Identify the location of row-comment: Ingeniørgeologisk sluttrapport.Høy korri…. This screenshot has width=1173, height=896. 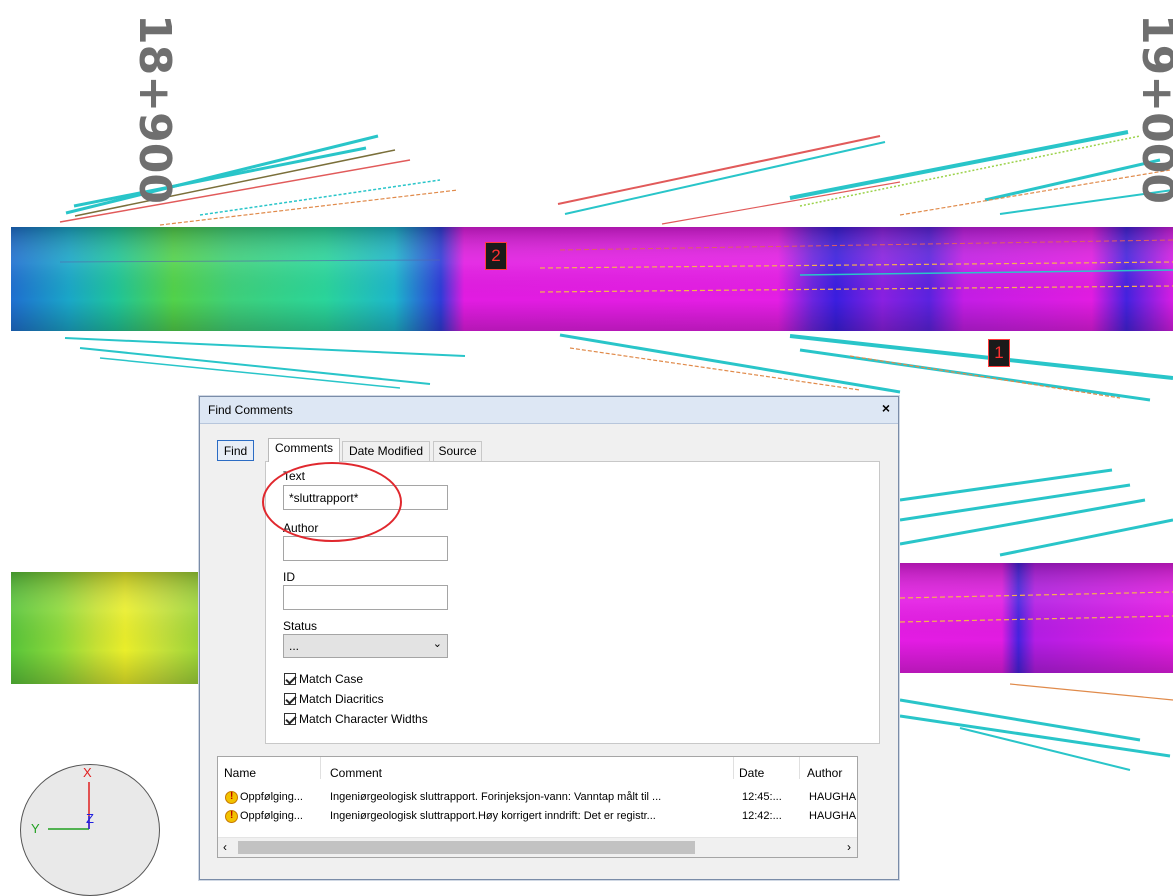
(493, 816).